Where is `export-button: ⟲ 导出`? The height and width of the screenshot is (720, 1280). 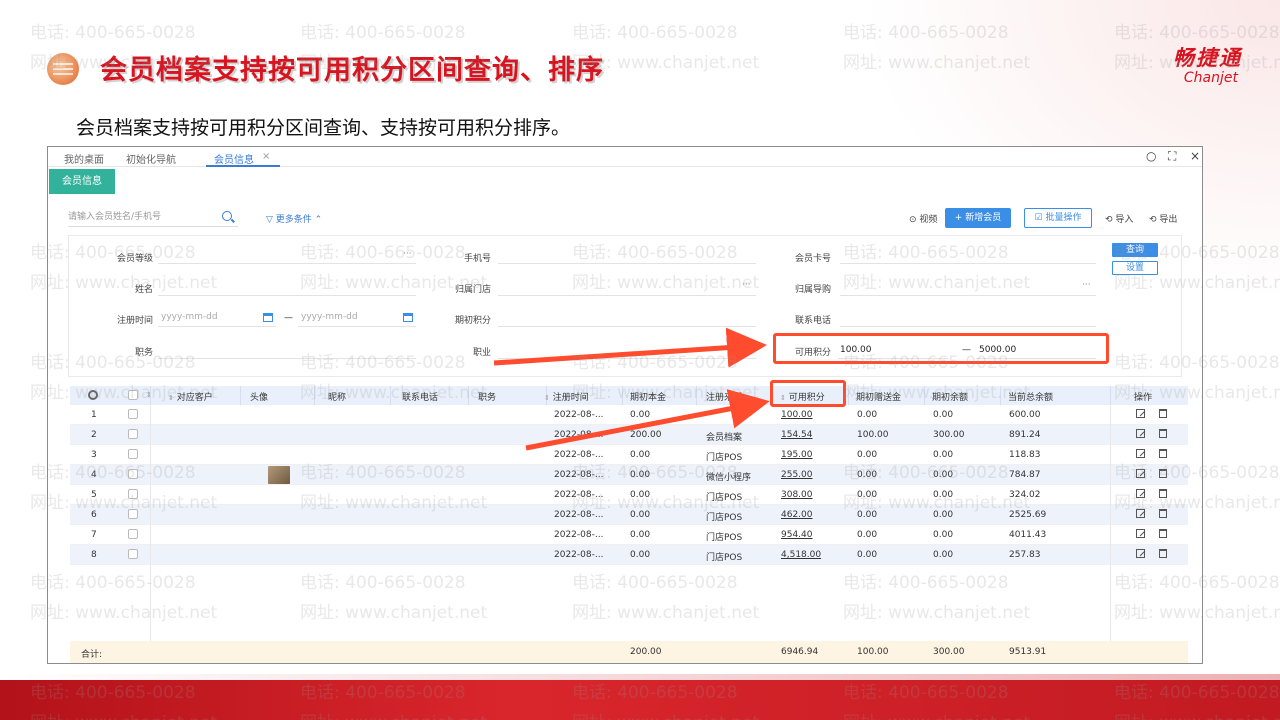
export-button: ⟲ 导出 is located at coordinates (1163, 218).